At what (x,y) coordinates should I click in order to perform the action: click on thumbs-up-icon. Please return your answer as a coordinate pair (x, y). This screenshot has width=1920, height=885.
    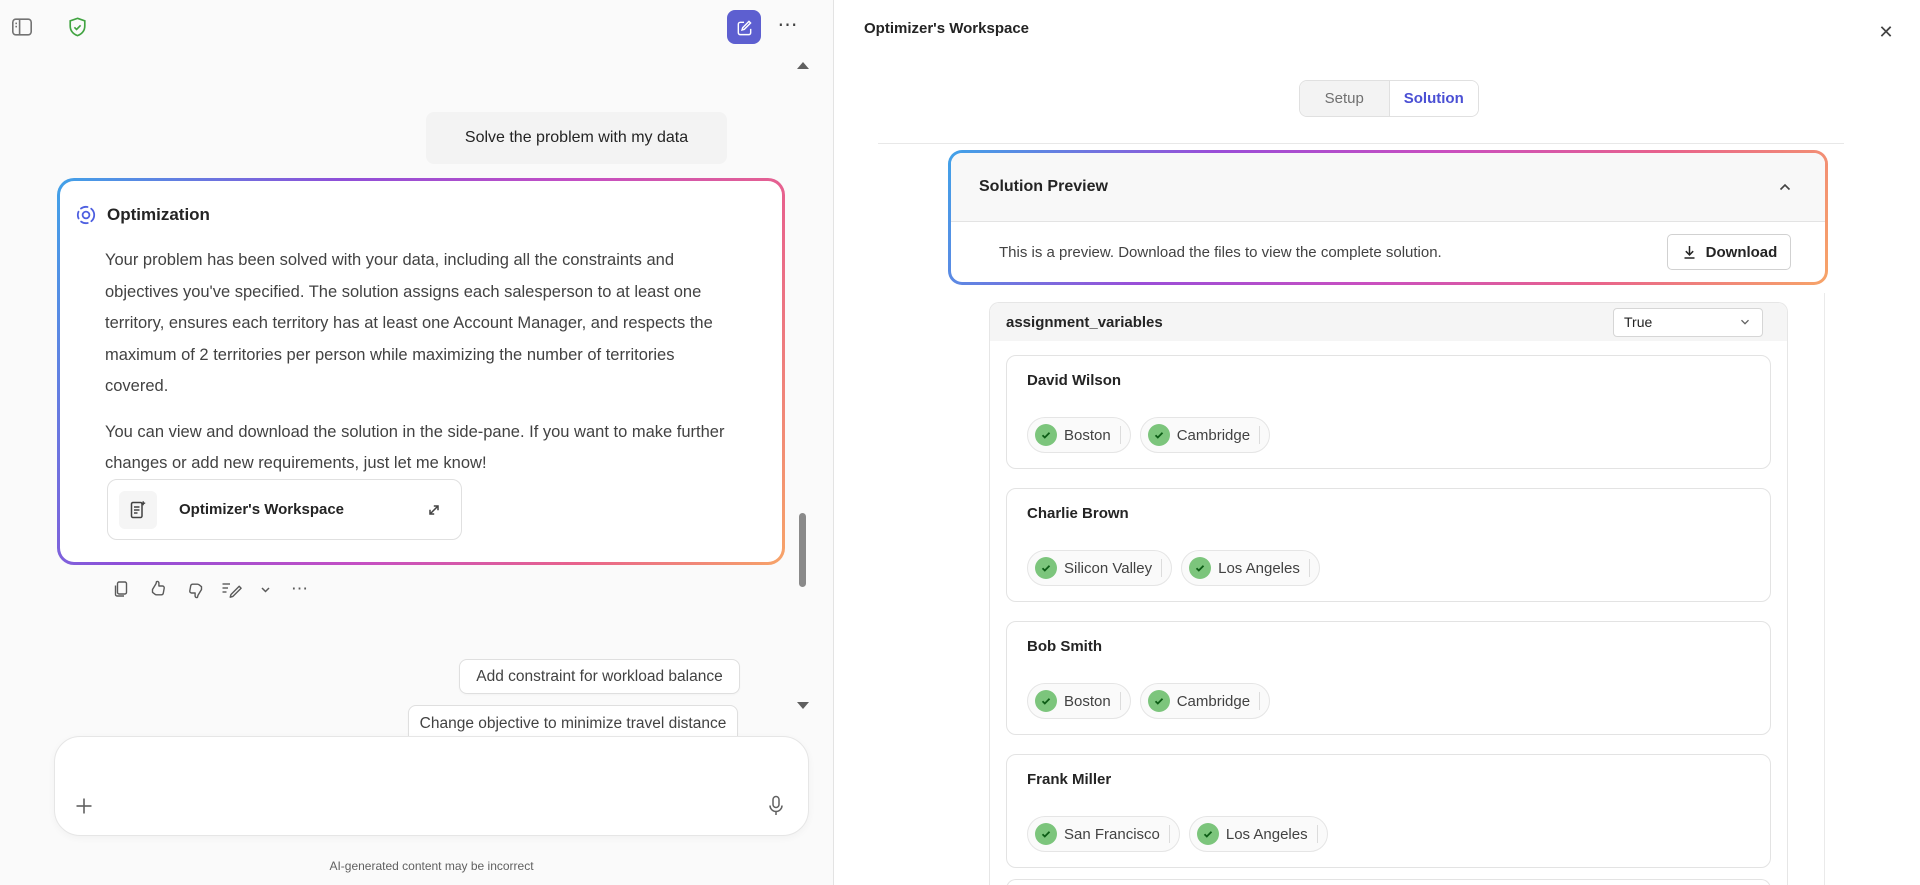
    Looking at the image, I should click on (158, 589).